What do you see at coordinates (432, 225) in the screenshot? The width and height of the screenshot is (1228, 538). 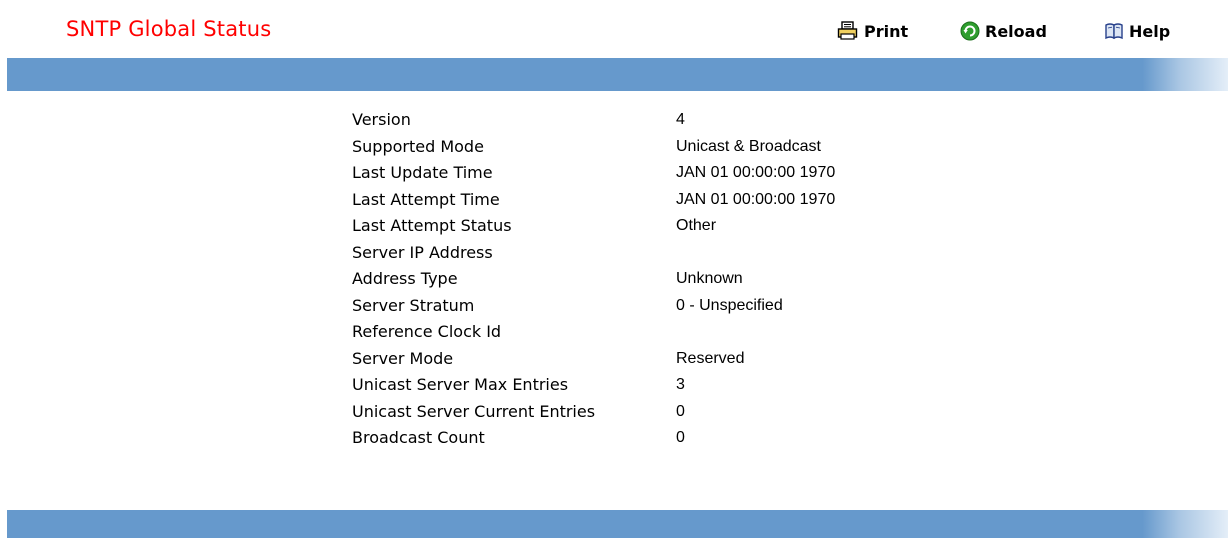 I see `status-label: Last Attempt Status` at bounding box center [432, 225].